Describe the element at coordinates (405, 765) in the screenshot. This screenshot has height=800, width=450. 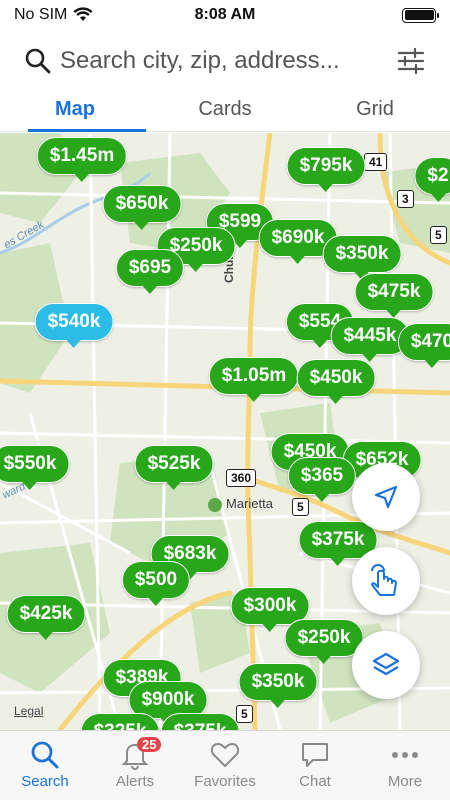
I see `nav-more: More` at that location.